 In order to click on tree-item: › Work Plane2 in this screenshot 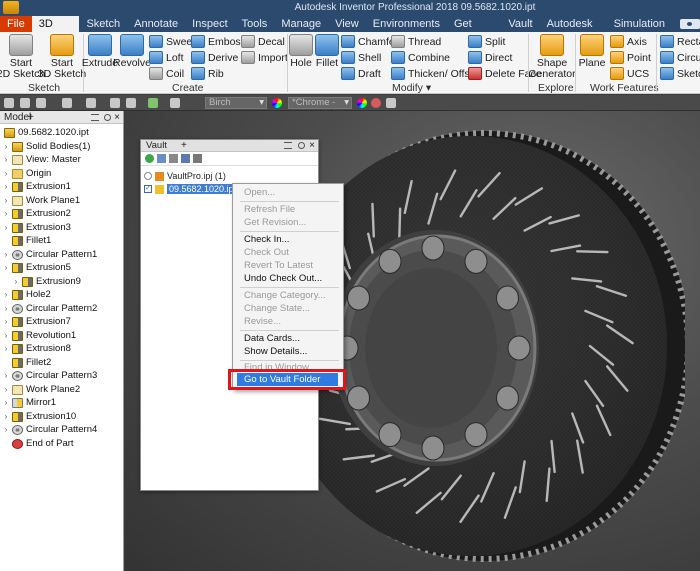, I will do `click(41, 389)`.